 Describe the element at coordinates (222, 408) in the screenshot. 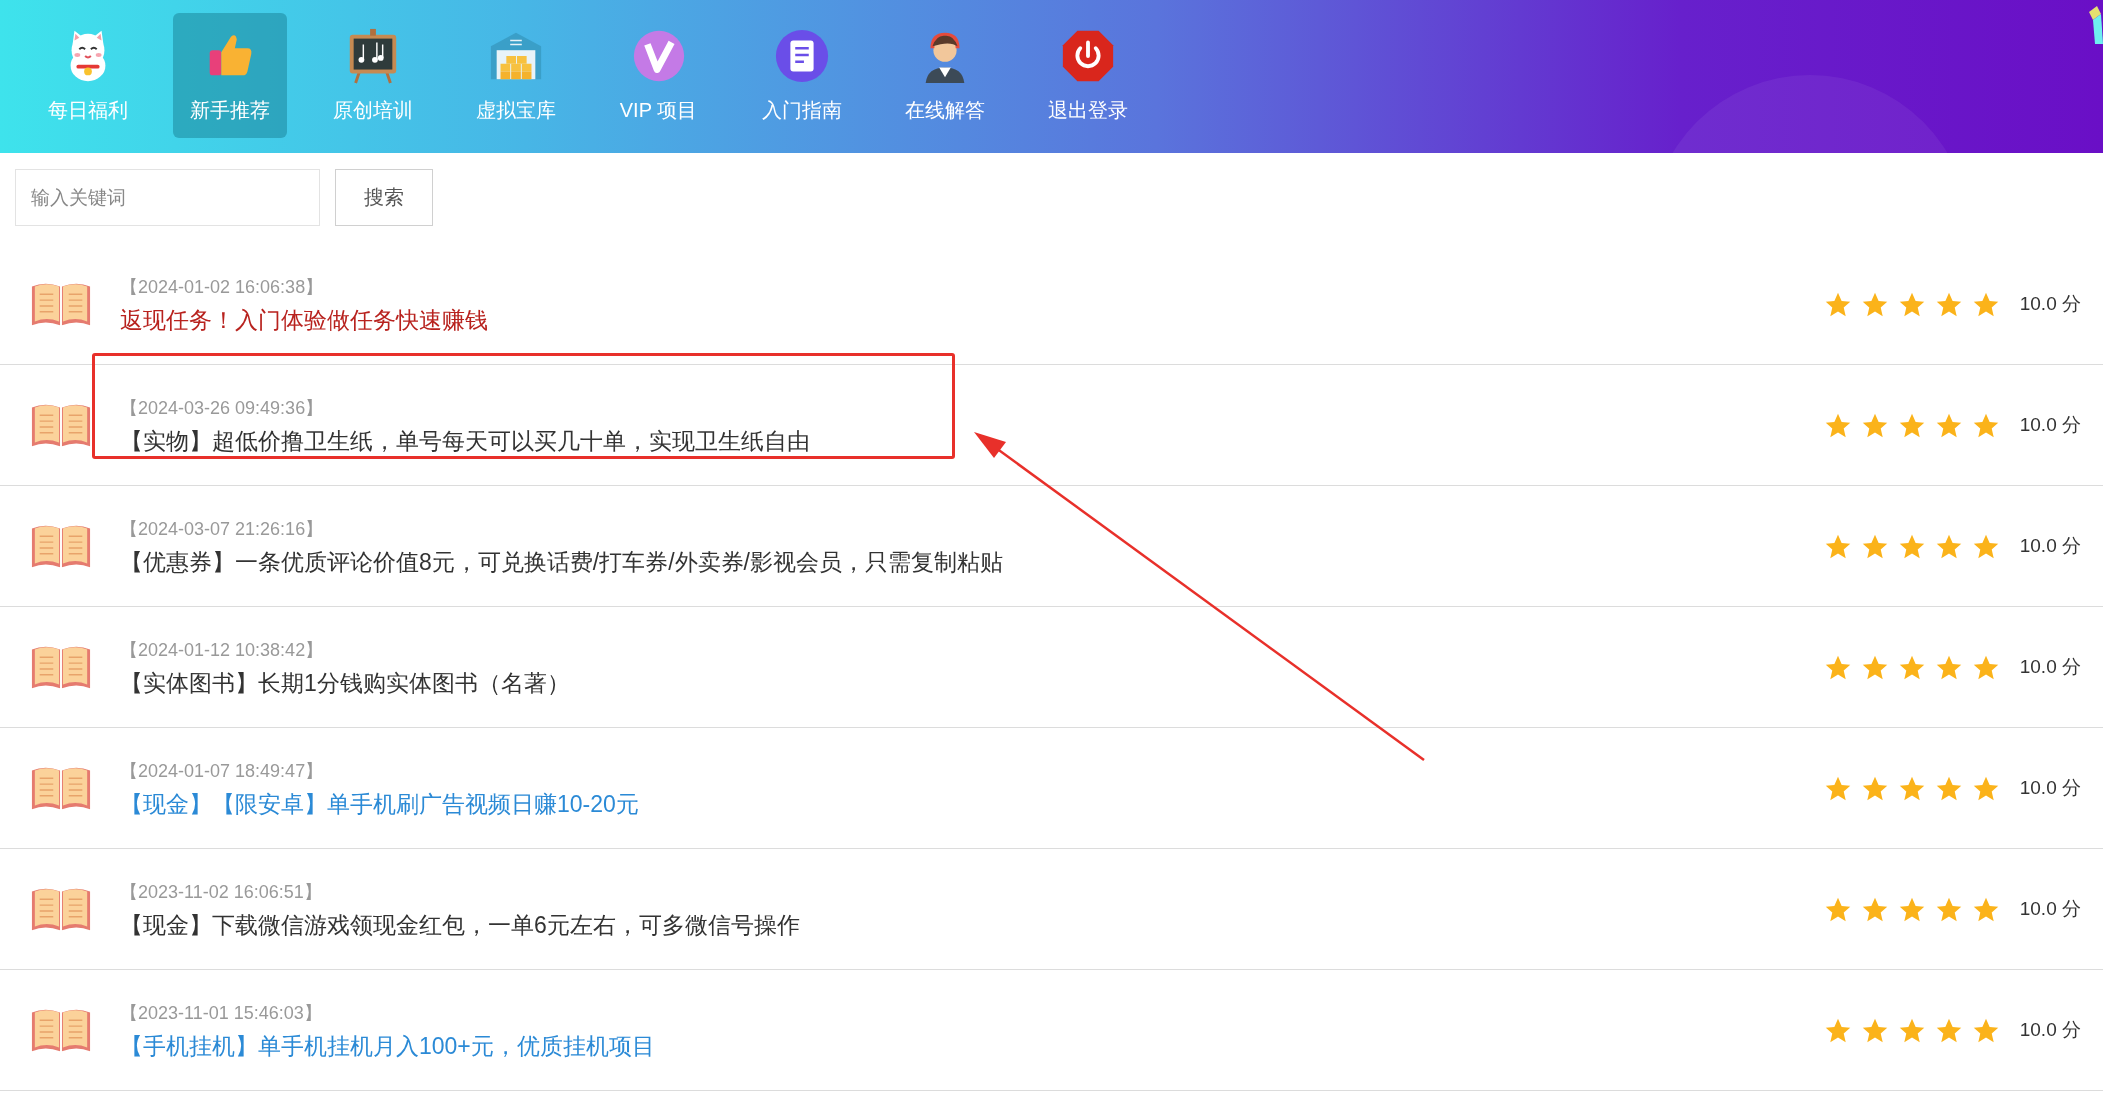

I see `post-date: 【2024-03-26 09:49:36】` at that location.